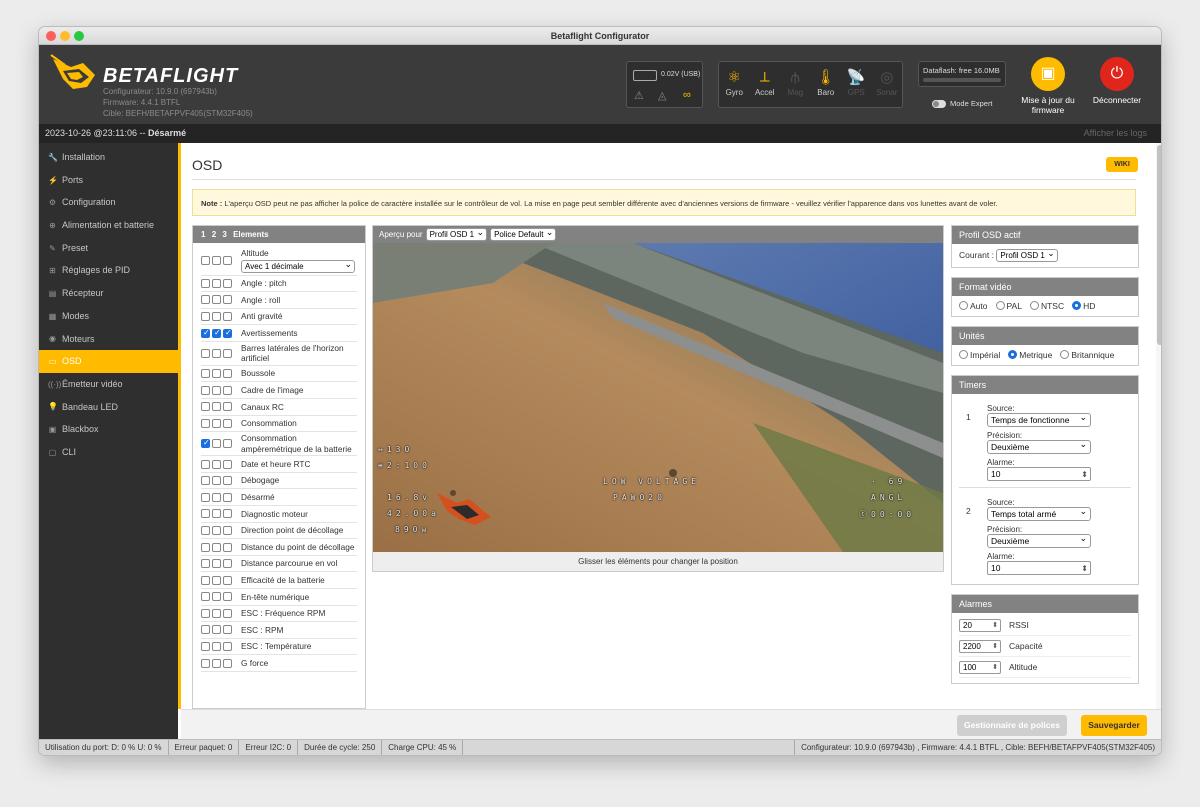 This screenshot has width=1200, height=807. I want to click on altitude-precision-select: Avec 1 décimale, so click(298, 265).